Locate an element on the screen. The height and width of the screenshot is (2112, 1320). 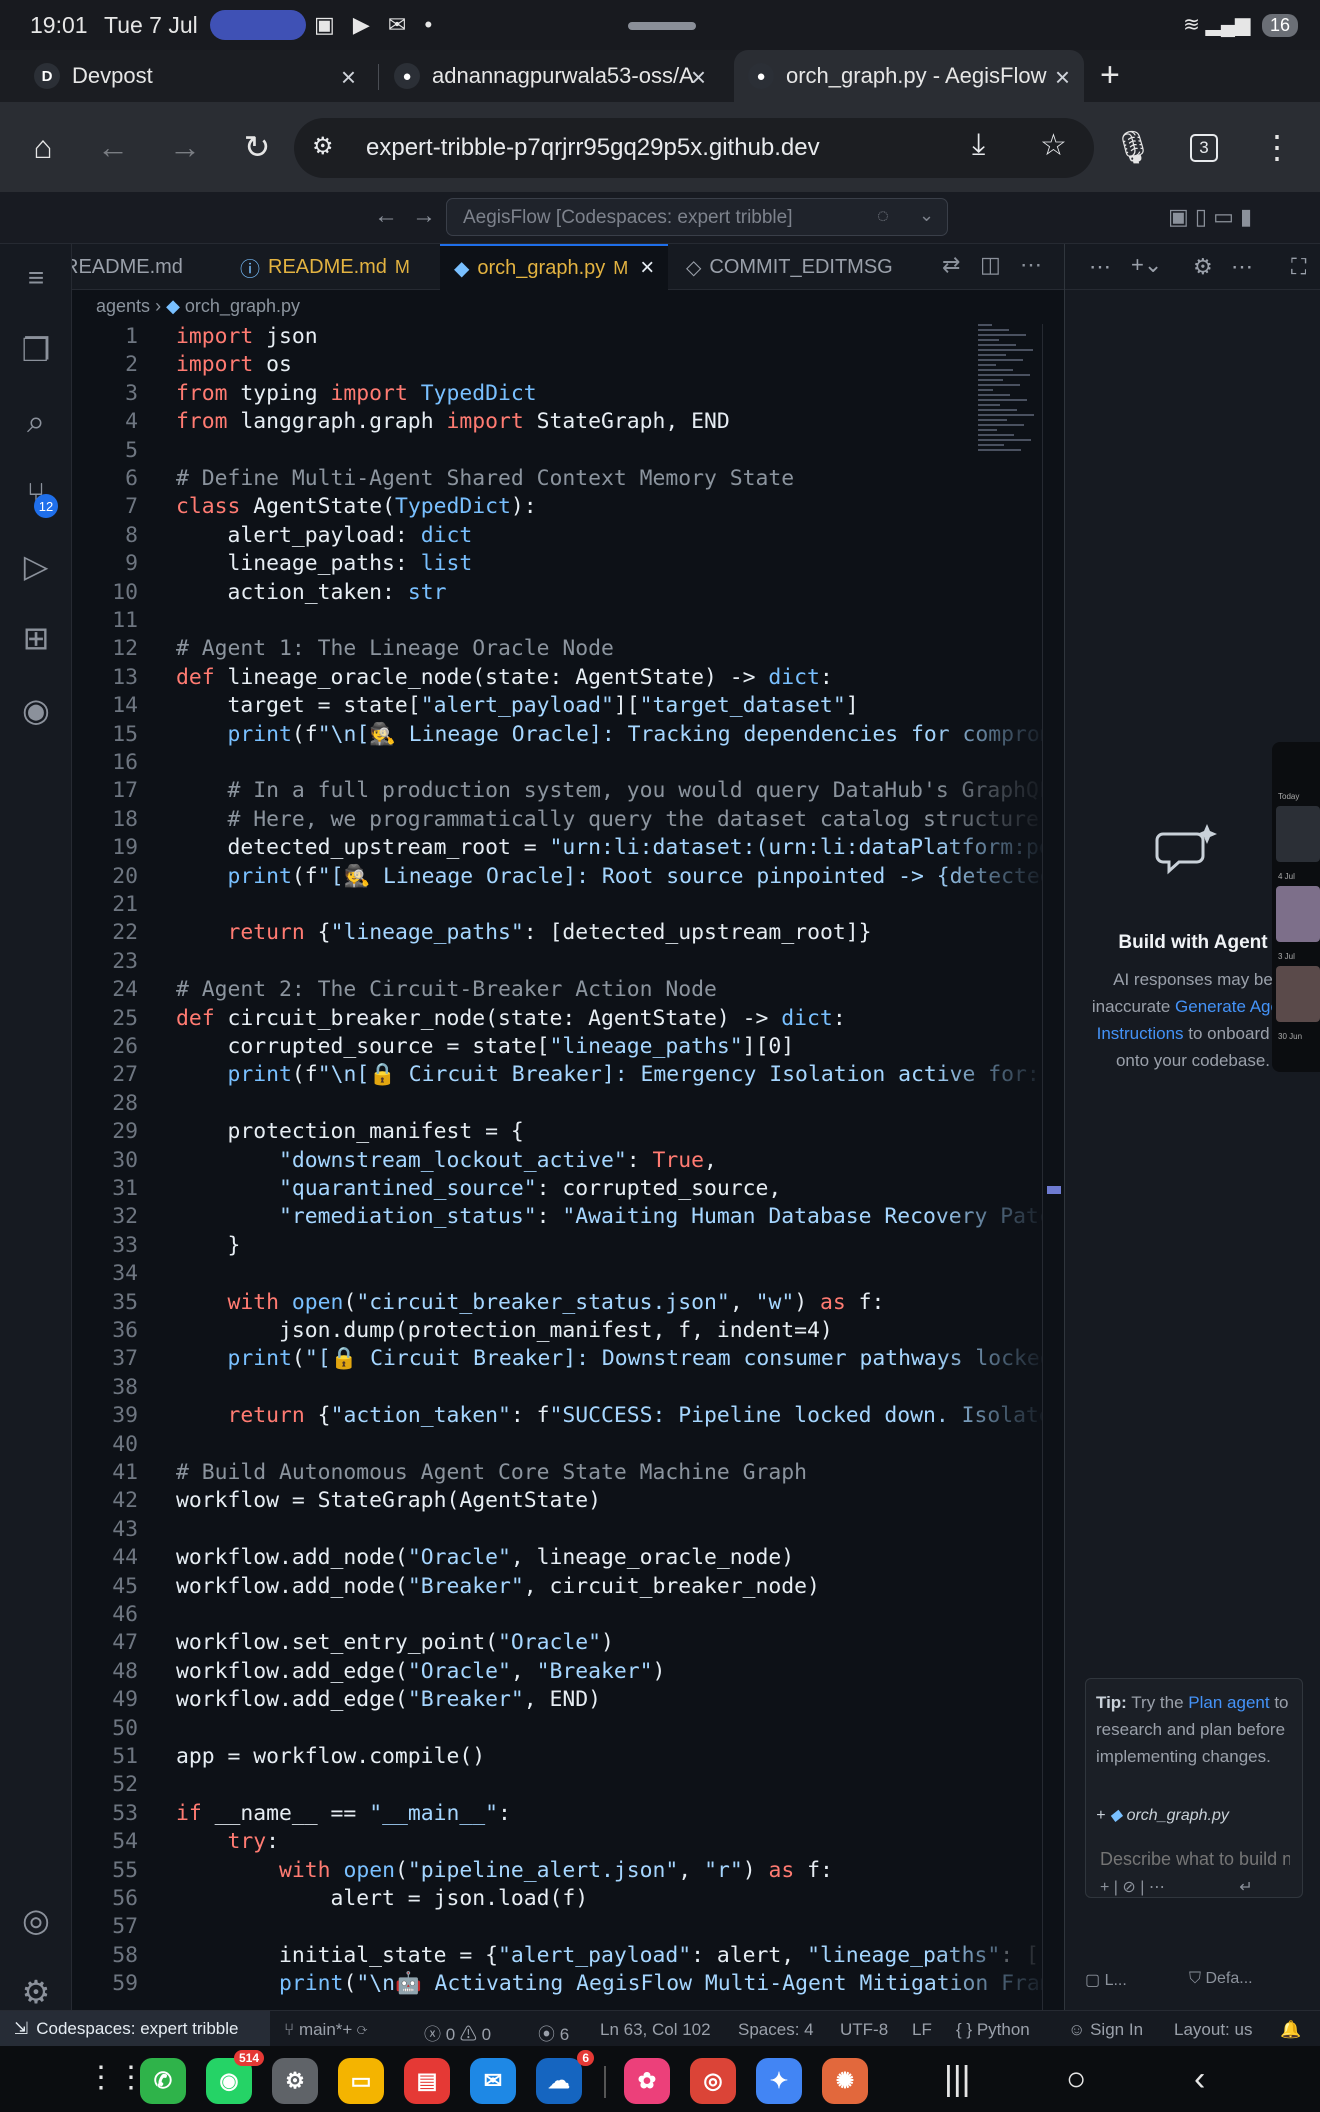
code-line: 54 try: is located at coordinates (557, 1843).